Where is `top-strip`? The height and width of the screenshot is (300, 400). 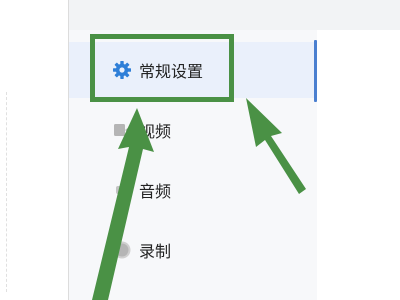
top-strip is located at coordinates (234, 15).